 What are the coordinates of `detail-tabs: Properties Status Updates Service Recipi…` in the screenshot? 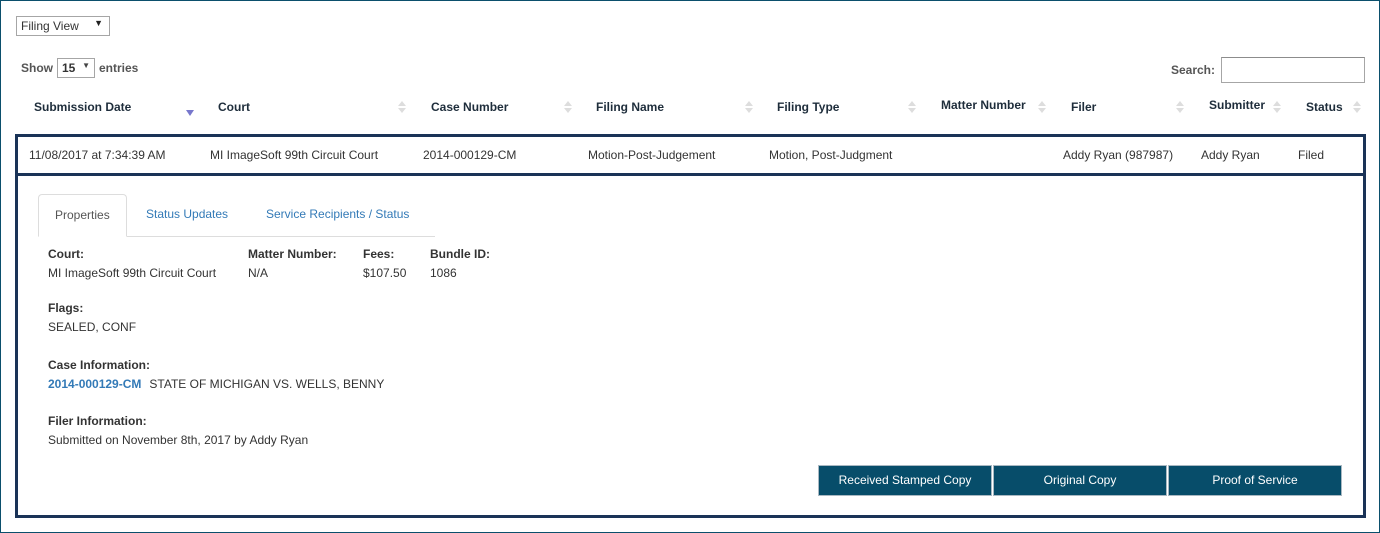 It's located at (236, 215).